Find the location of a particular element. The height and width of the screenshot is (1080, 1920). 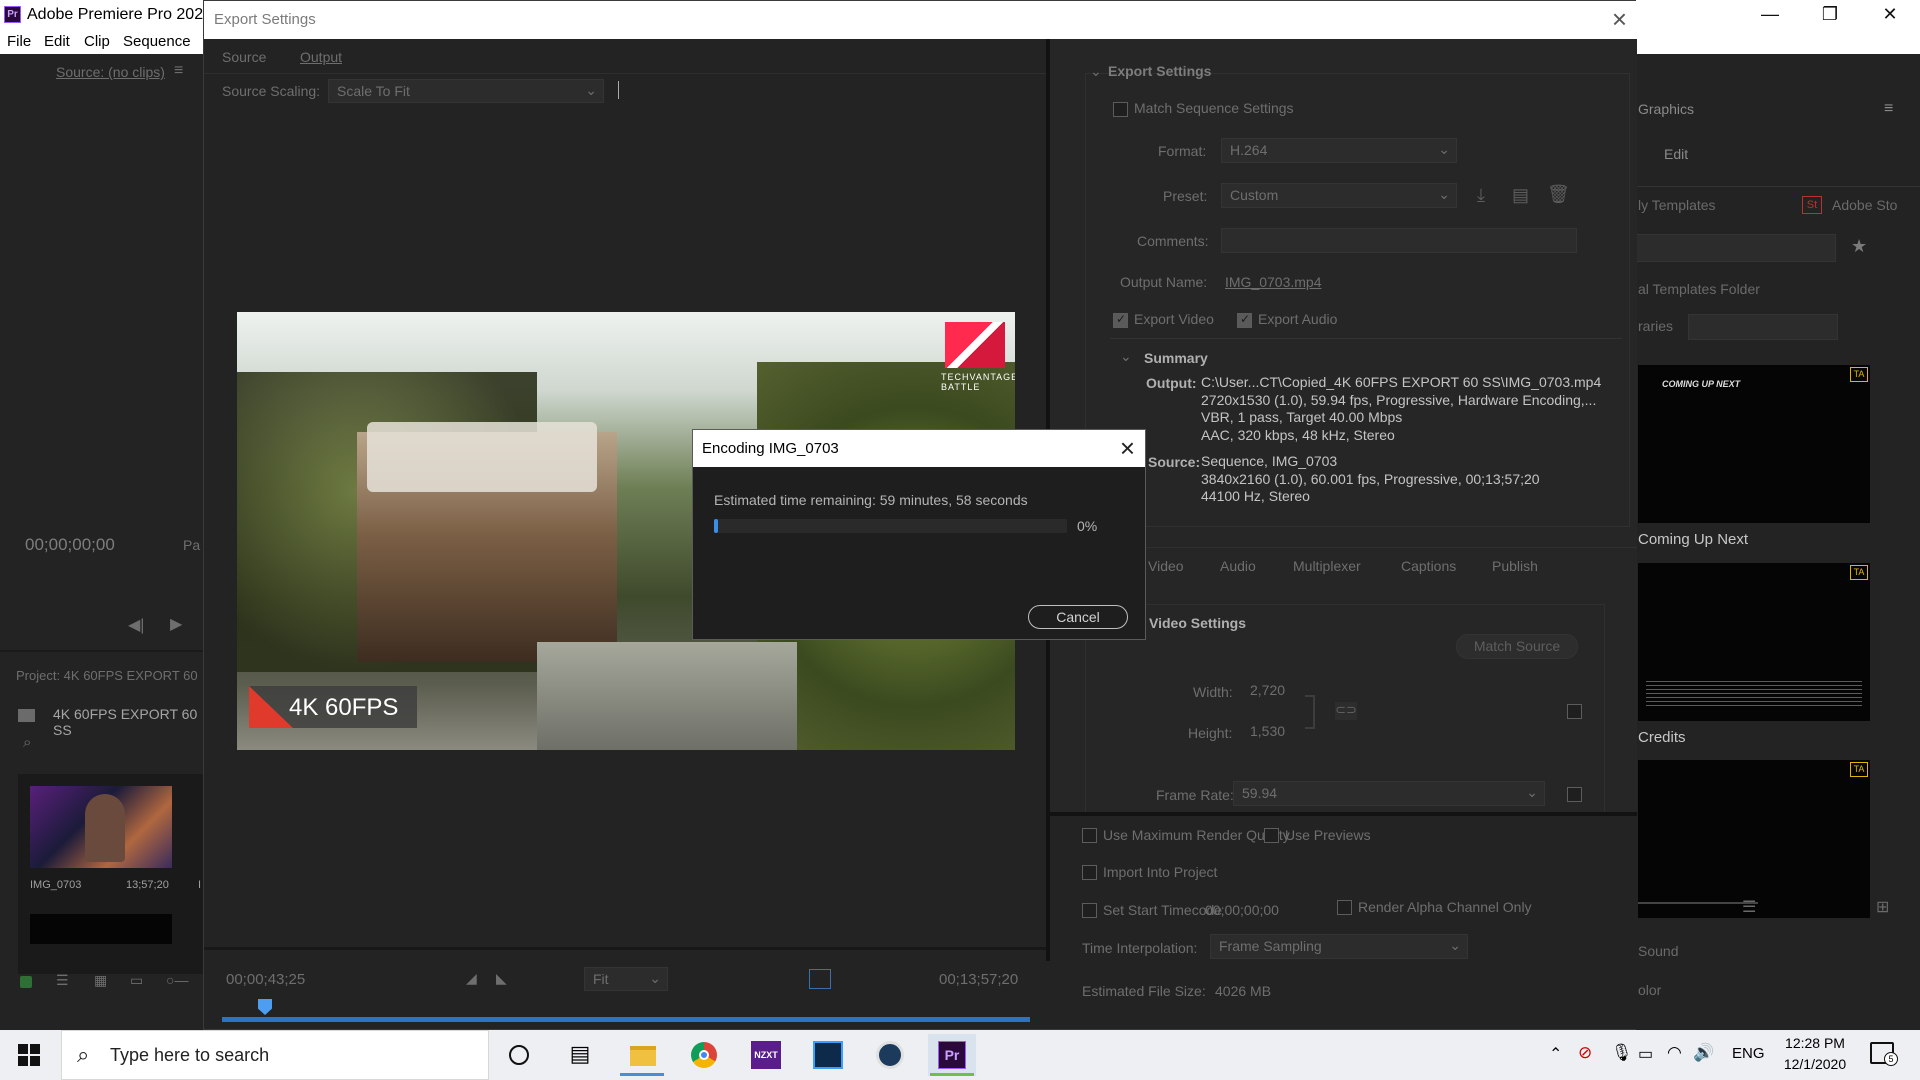

app-icon is located at coordinates (828, 1055).